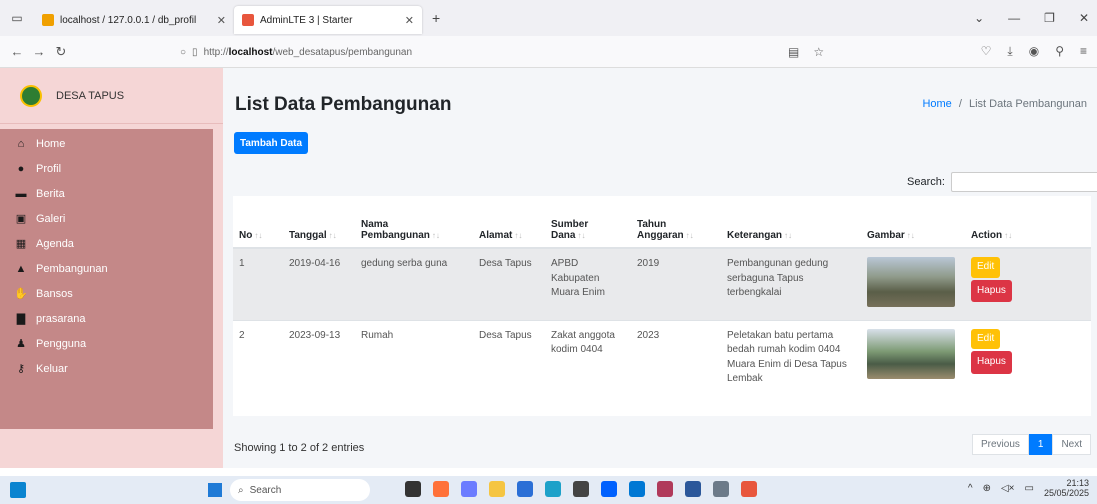 This screenshot has width=1097, height=504. Describe the element at coordinates (1071, 444) in the screenshot. I see `next-page-button: Next` at that location.